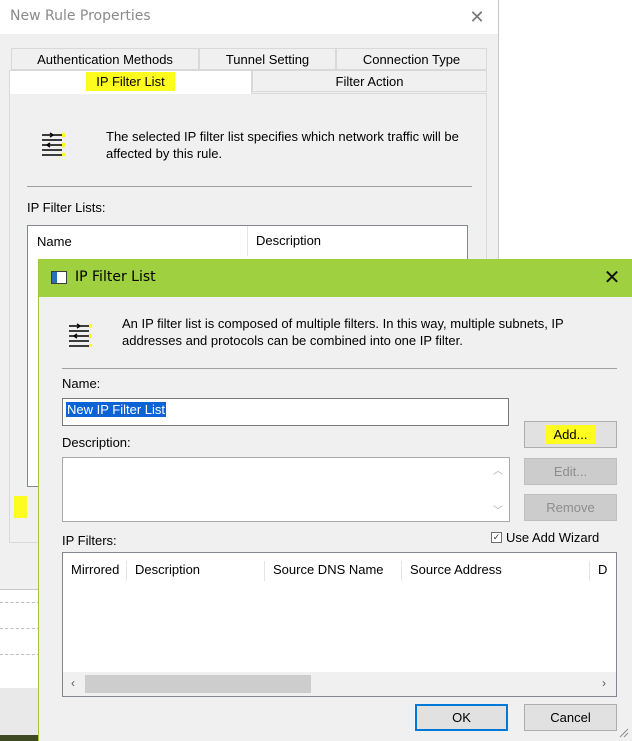  I want to click on scroll-up-icon: ︿, so click(498, 469).